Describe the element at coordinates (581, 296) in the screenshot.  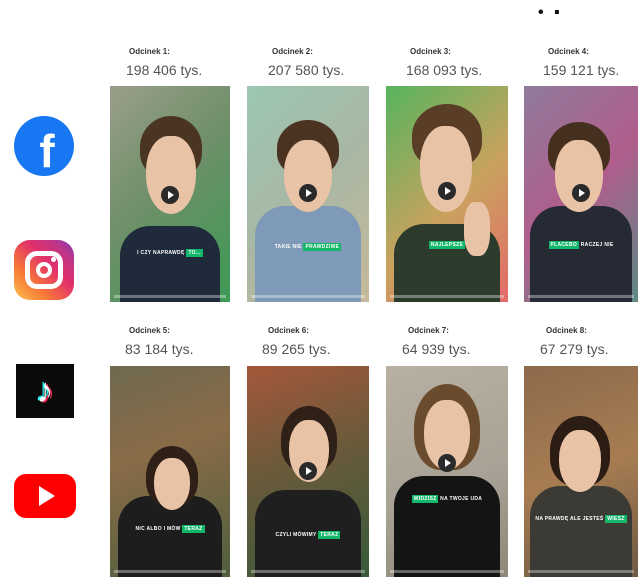
I see `episode-4-progress-bar` at that location.